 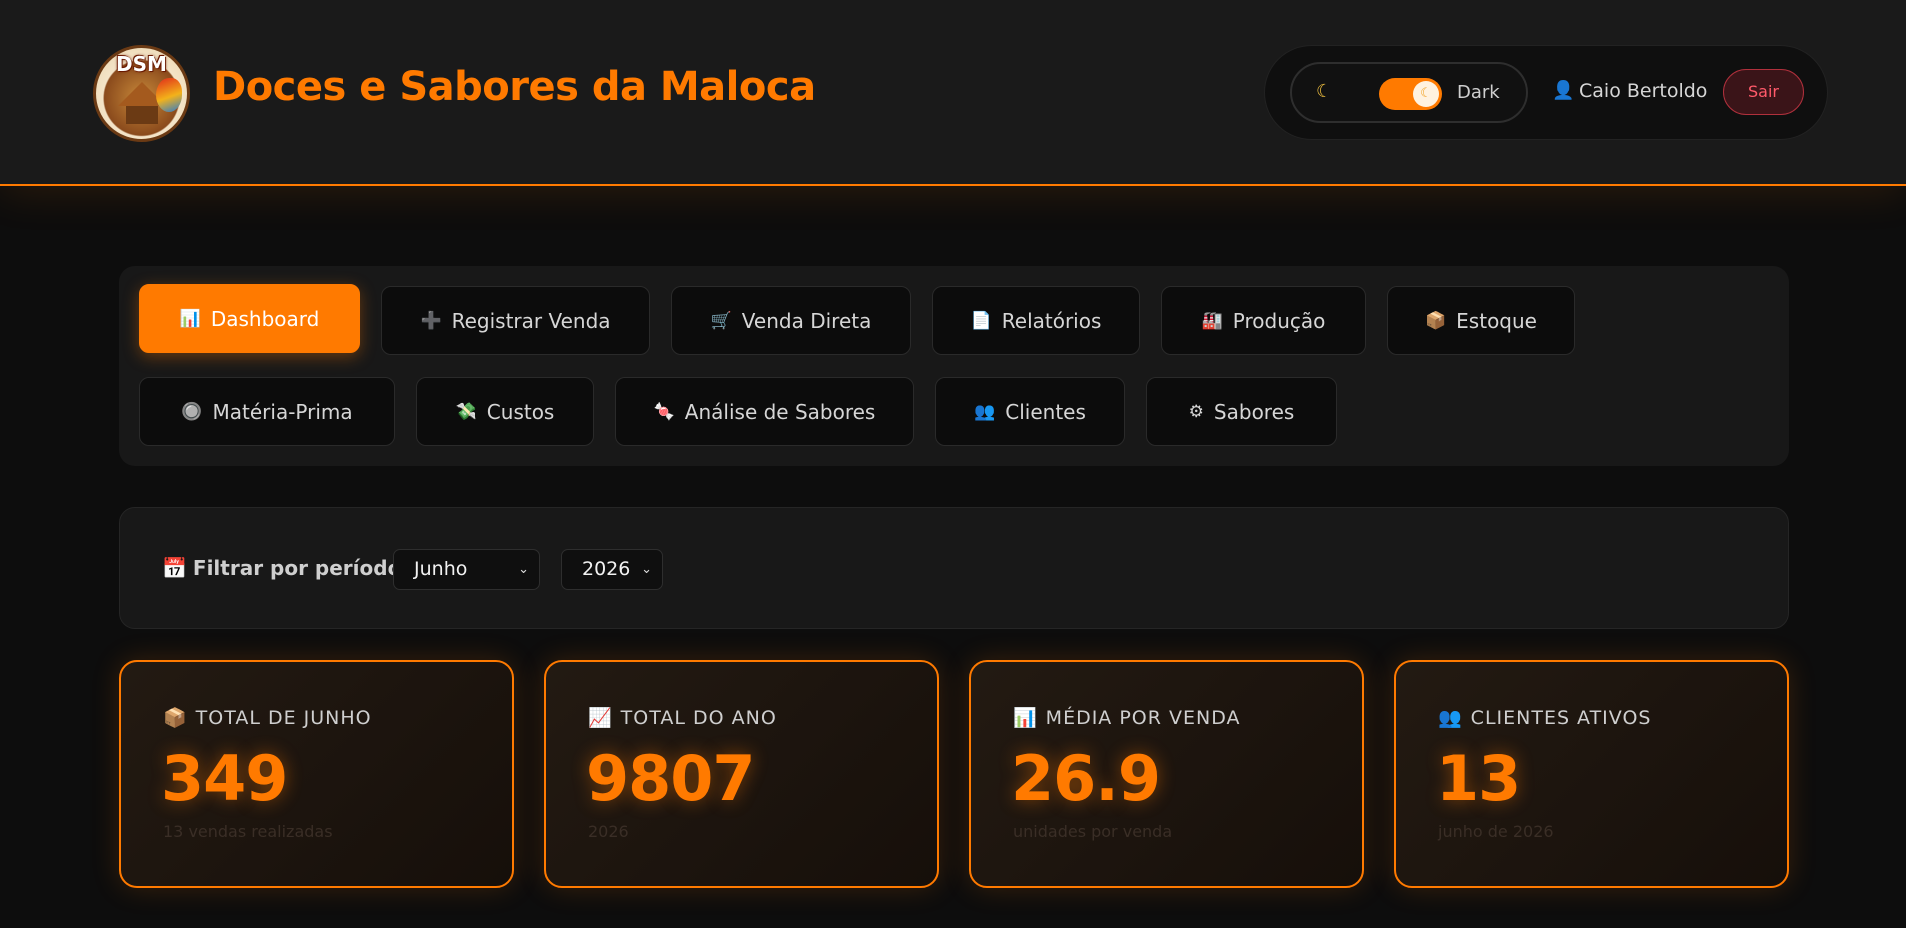 I want to click on stat-card-clientes-ativos: 👥 CLIENTES ATIVOS 13 junho de 2026, so click(x=1591, y=774).